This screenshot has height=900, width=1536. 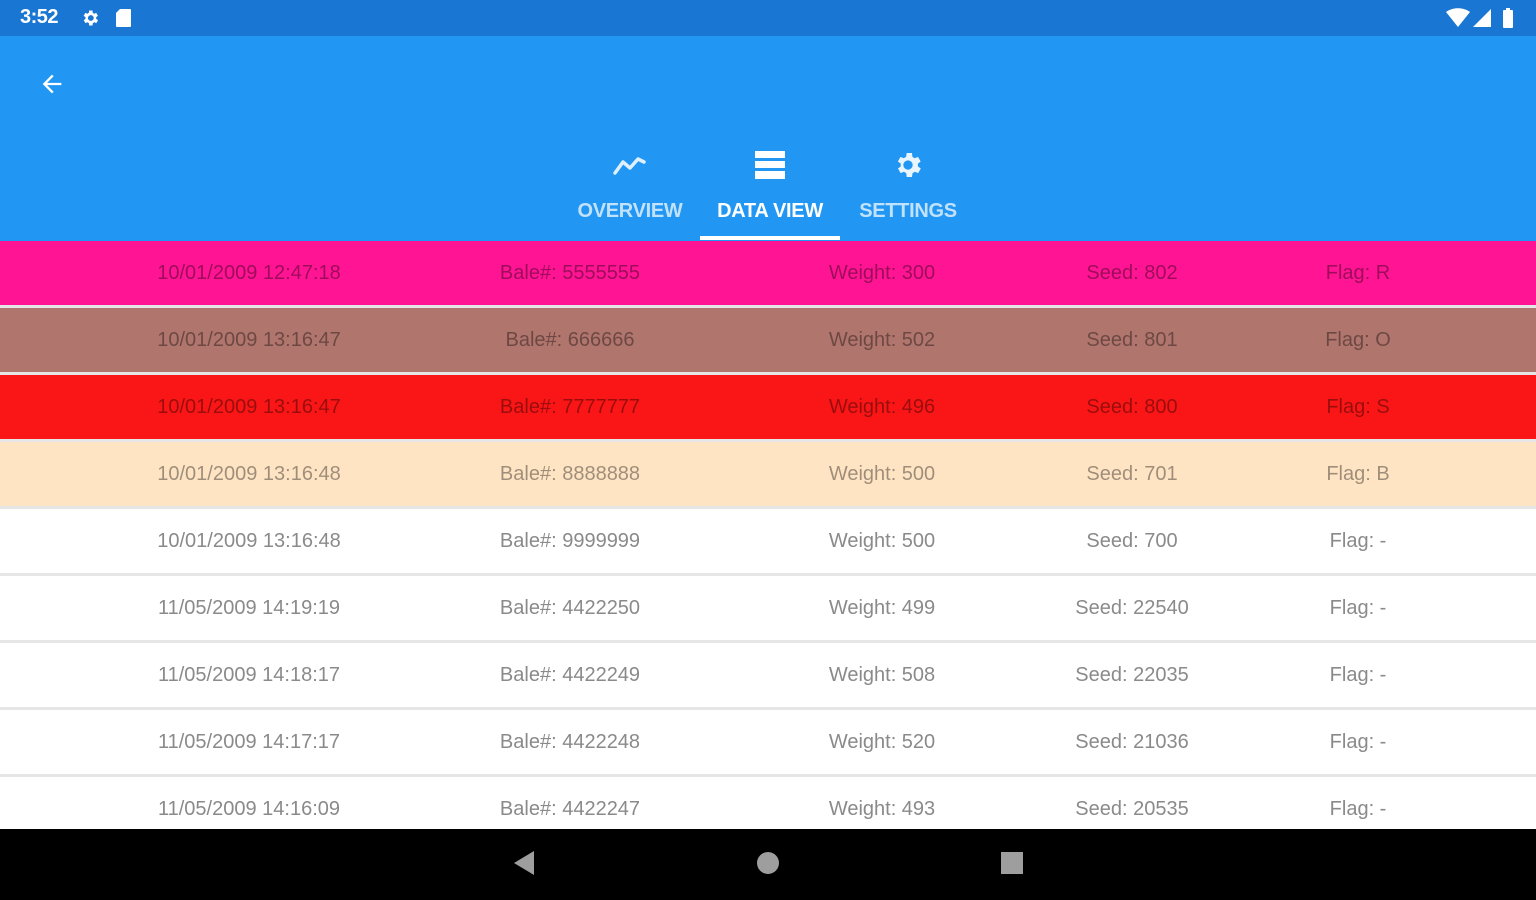 I want to click on nav-recents-button, so click(x=1012, y=865).